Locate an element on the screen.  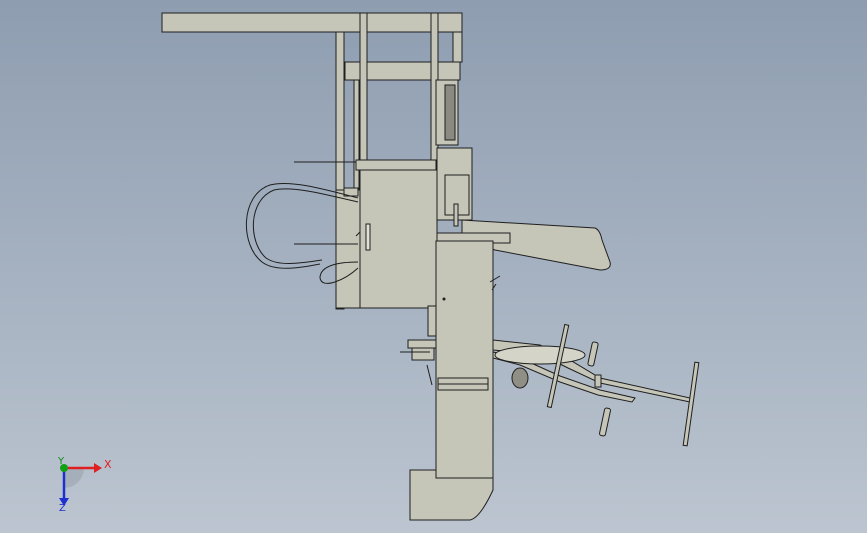
side-frame is located at coordinates (348, 248).